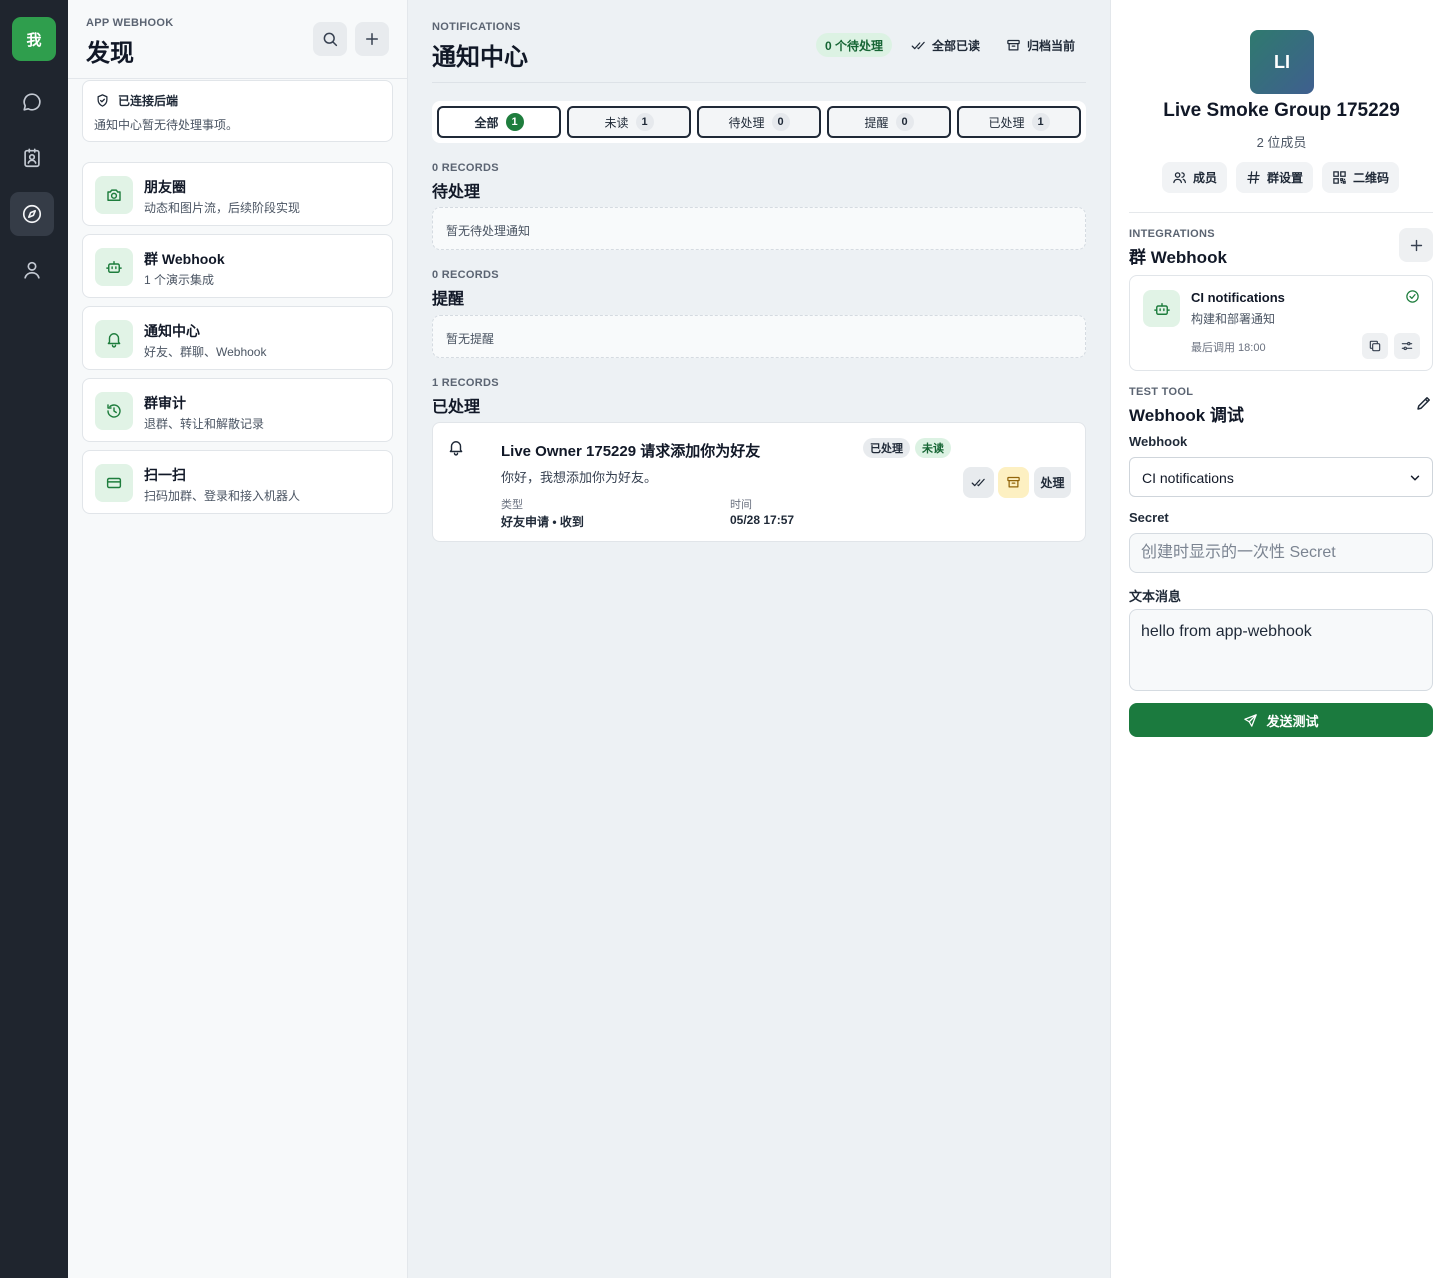  What do you see at coordinates (237, 194) in the screenshot?
I see `menu-item-moments: 朋友圈 动态和图片流，后续阶段实现` at bounding box center [237, 194].